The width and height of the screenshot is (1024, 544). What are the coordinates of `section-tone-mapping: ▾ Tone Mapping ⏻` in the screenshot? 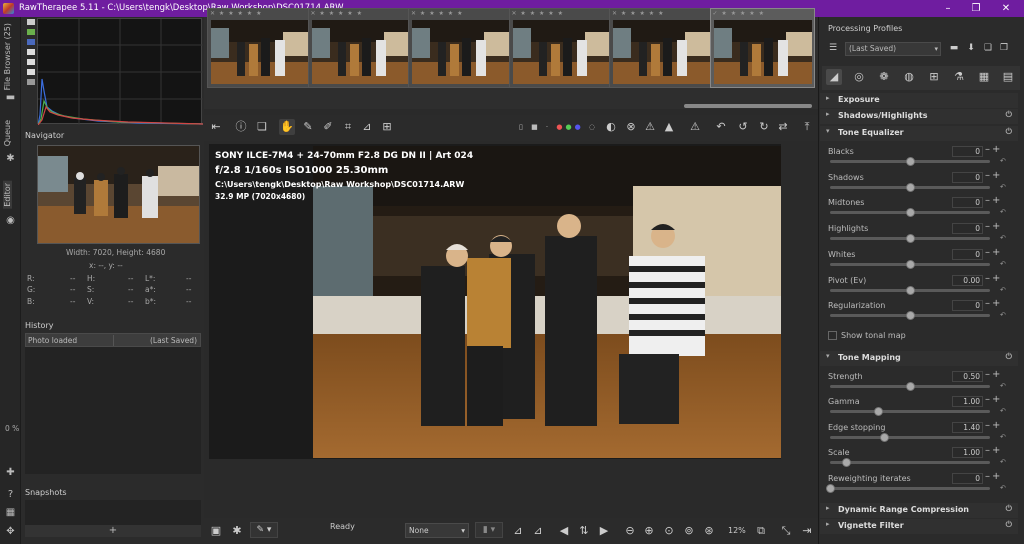 It's located at (919, 358).